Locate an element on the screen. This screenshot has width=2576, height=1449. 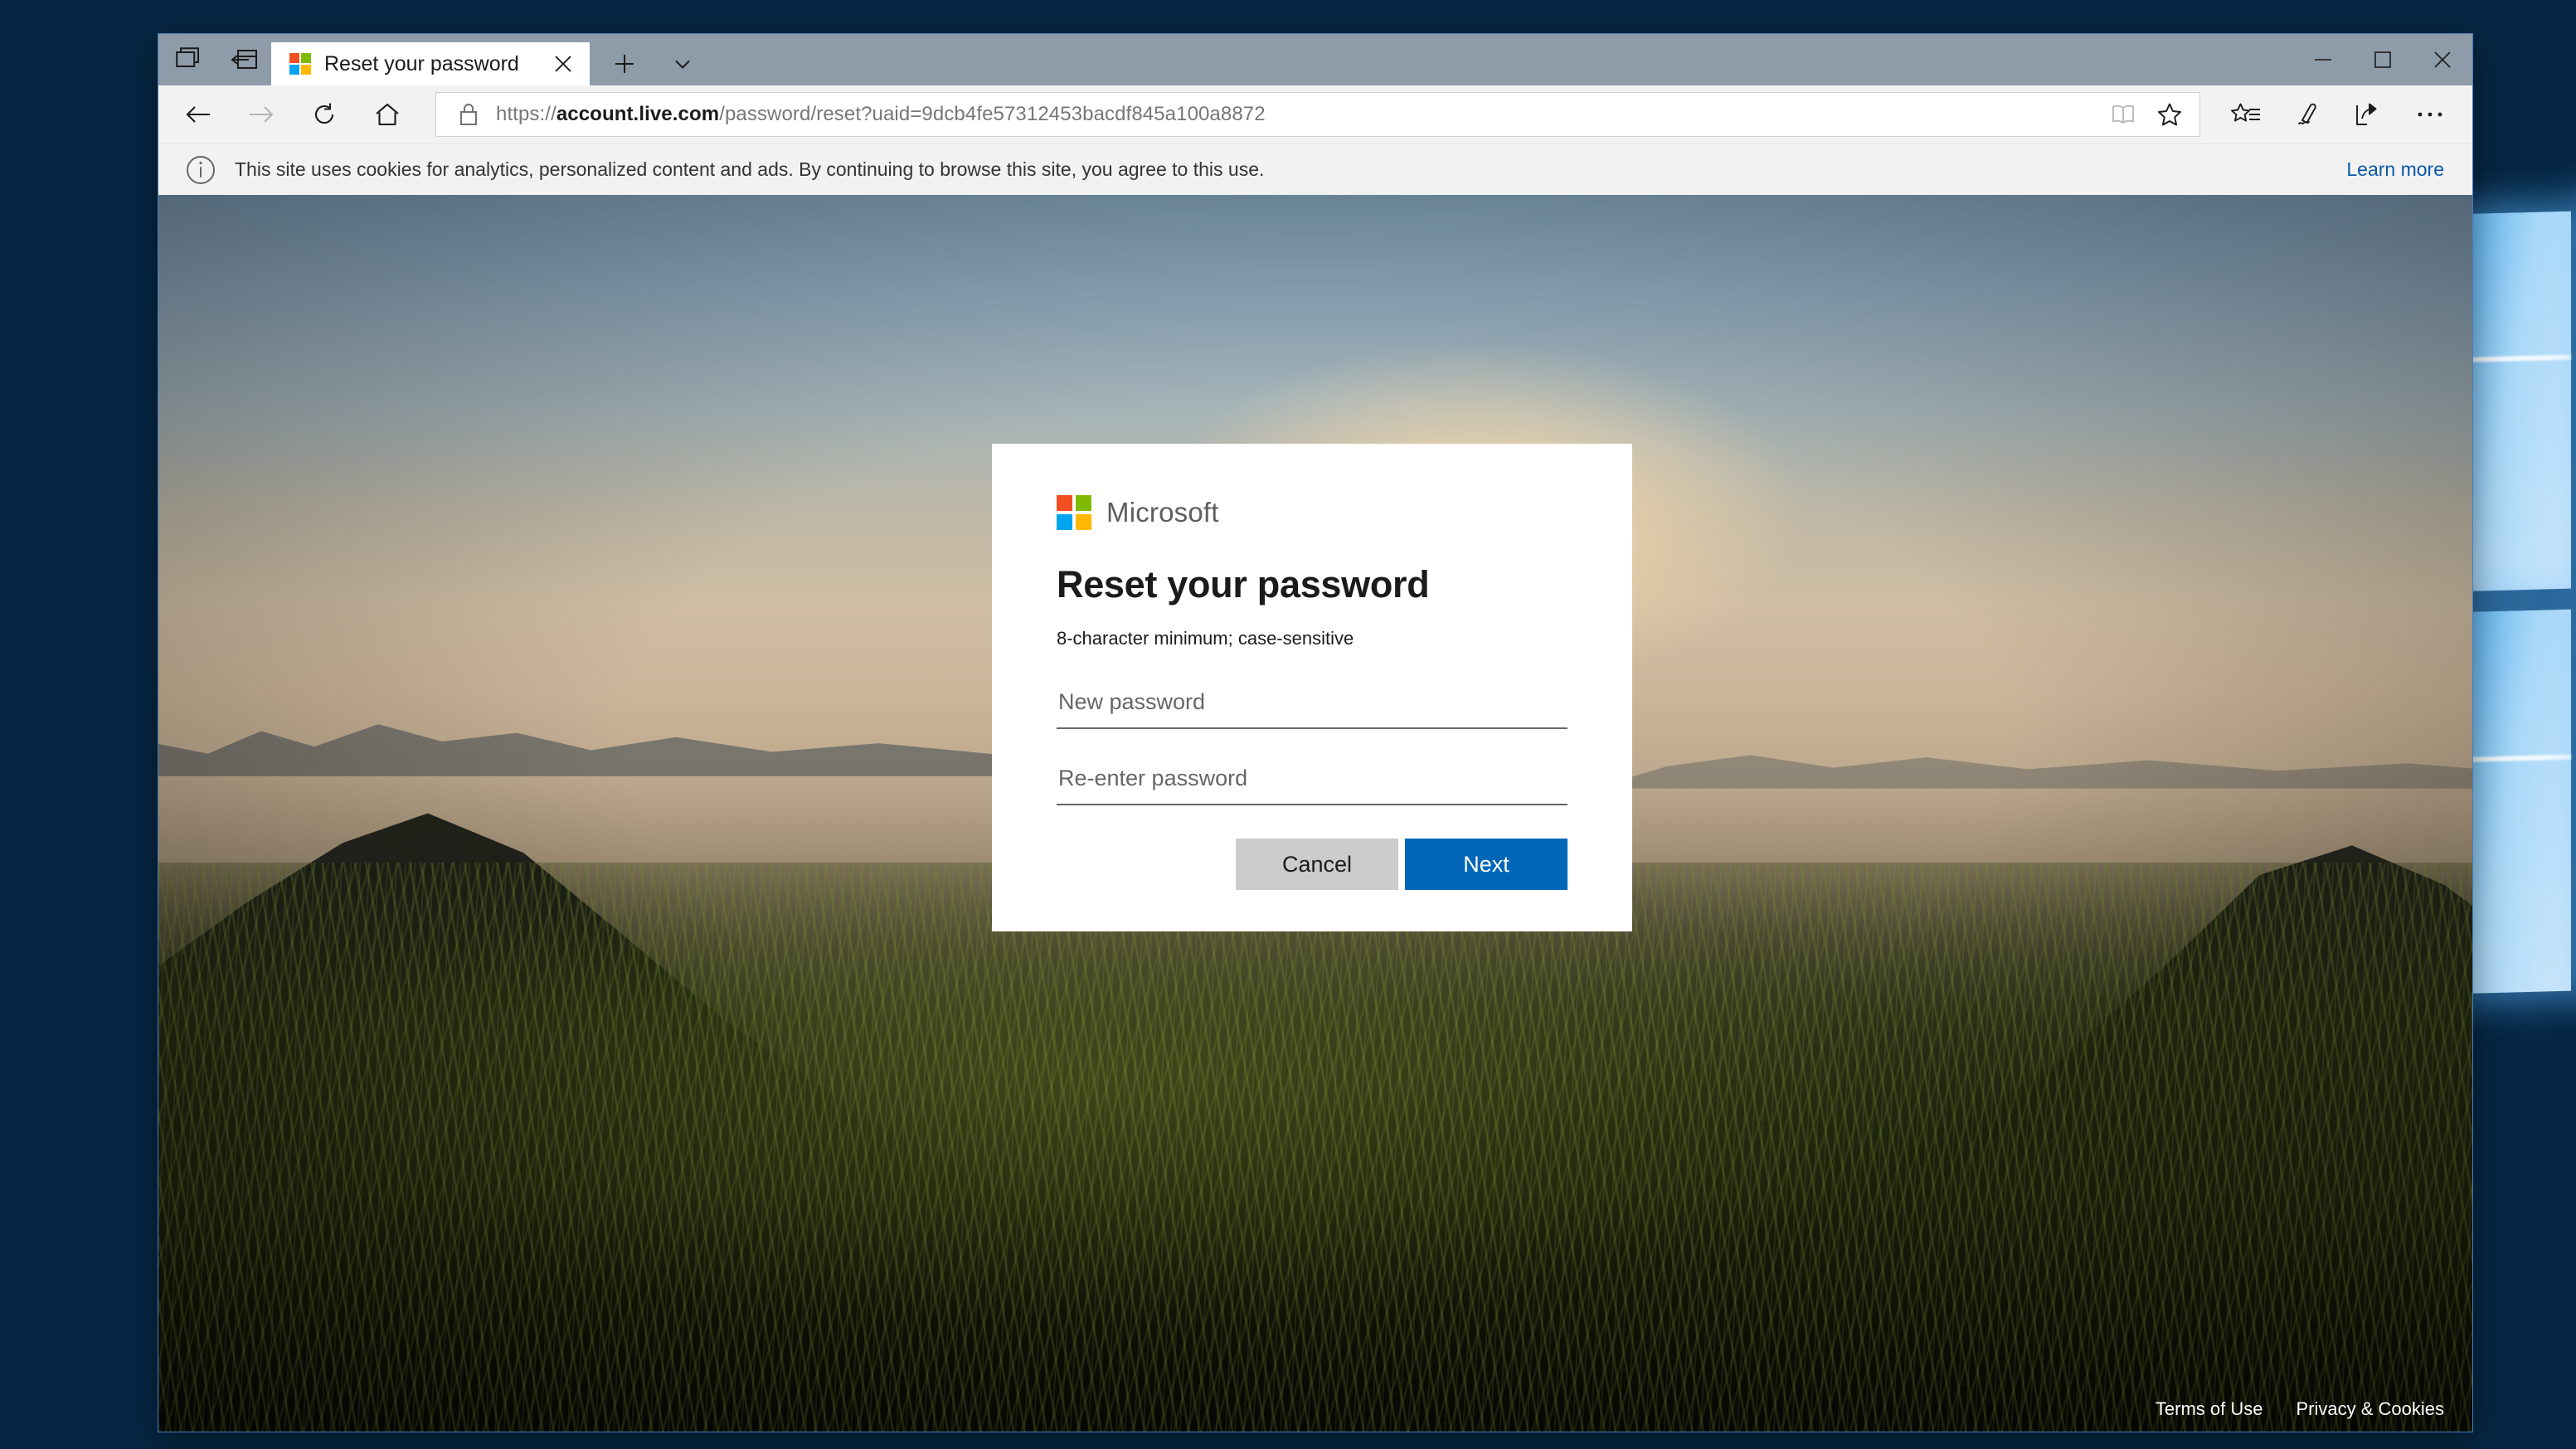
reading-view-icon is located at coordinates (2123, 114).